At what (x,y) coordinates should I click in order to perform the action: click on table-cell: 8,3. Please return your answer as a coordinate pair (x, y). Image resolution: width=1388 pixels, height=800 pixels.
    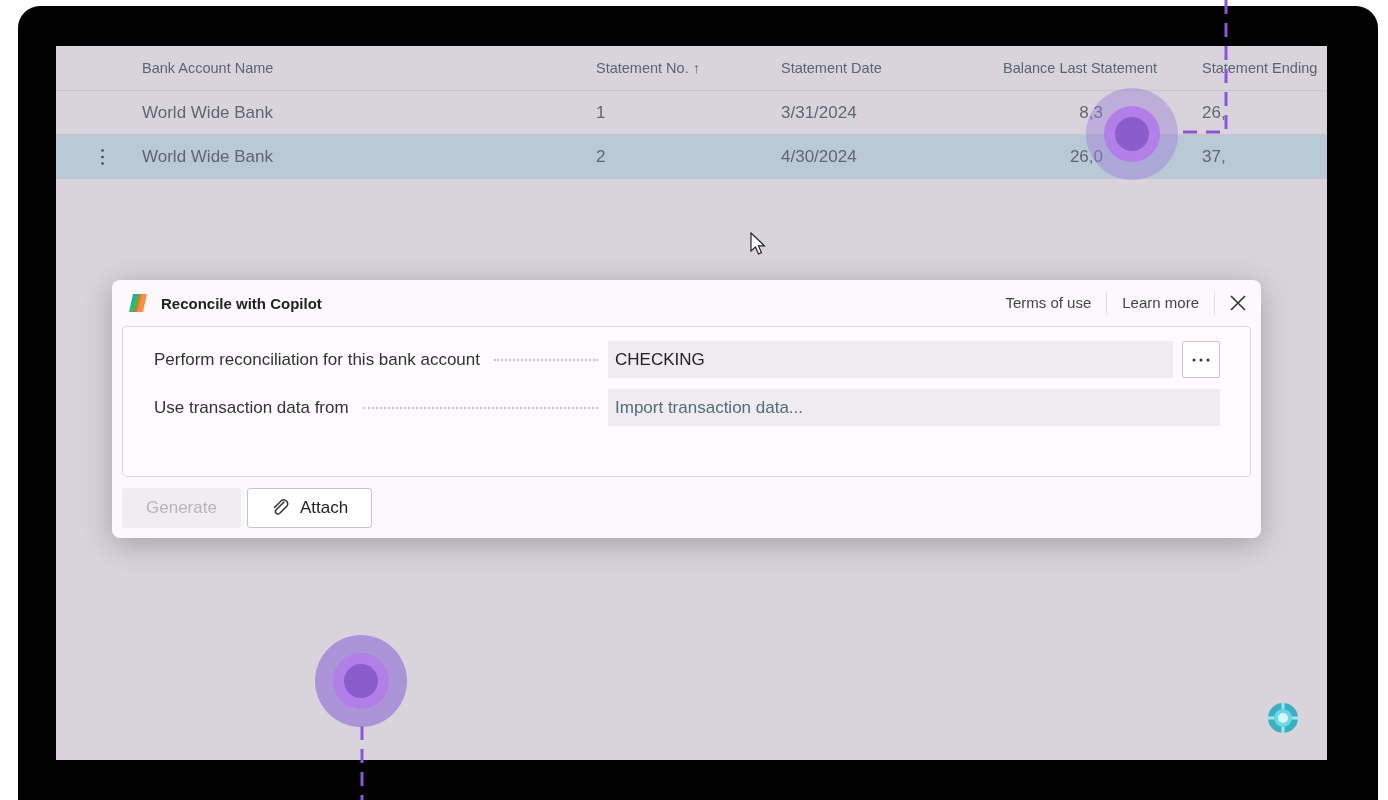
    Looking at the image, I should click on (1091, 112).